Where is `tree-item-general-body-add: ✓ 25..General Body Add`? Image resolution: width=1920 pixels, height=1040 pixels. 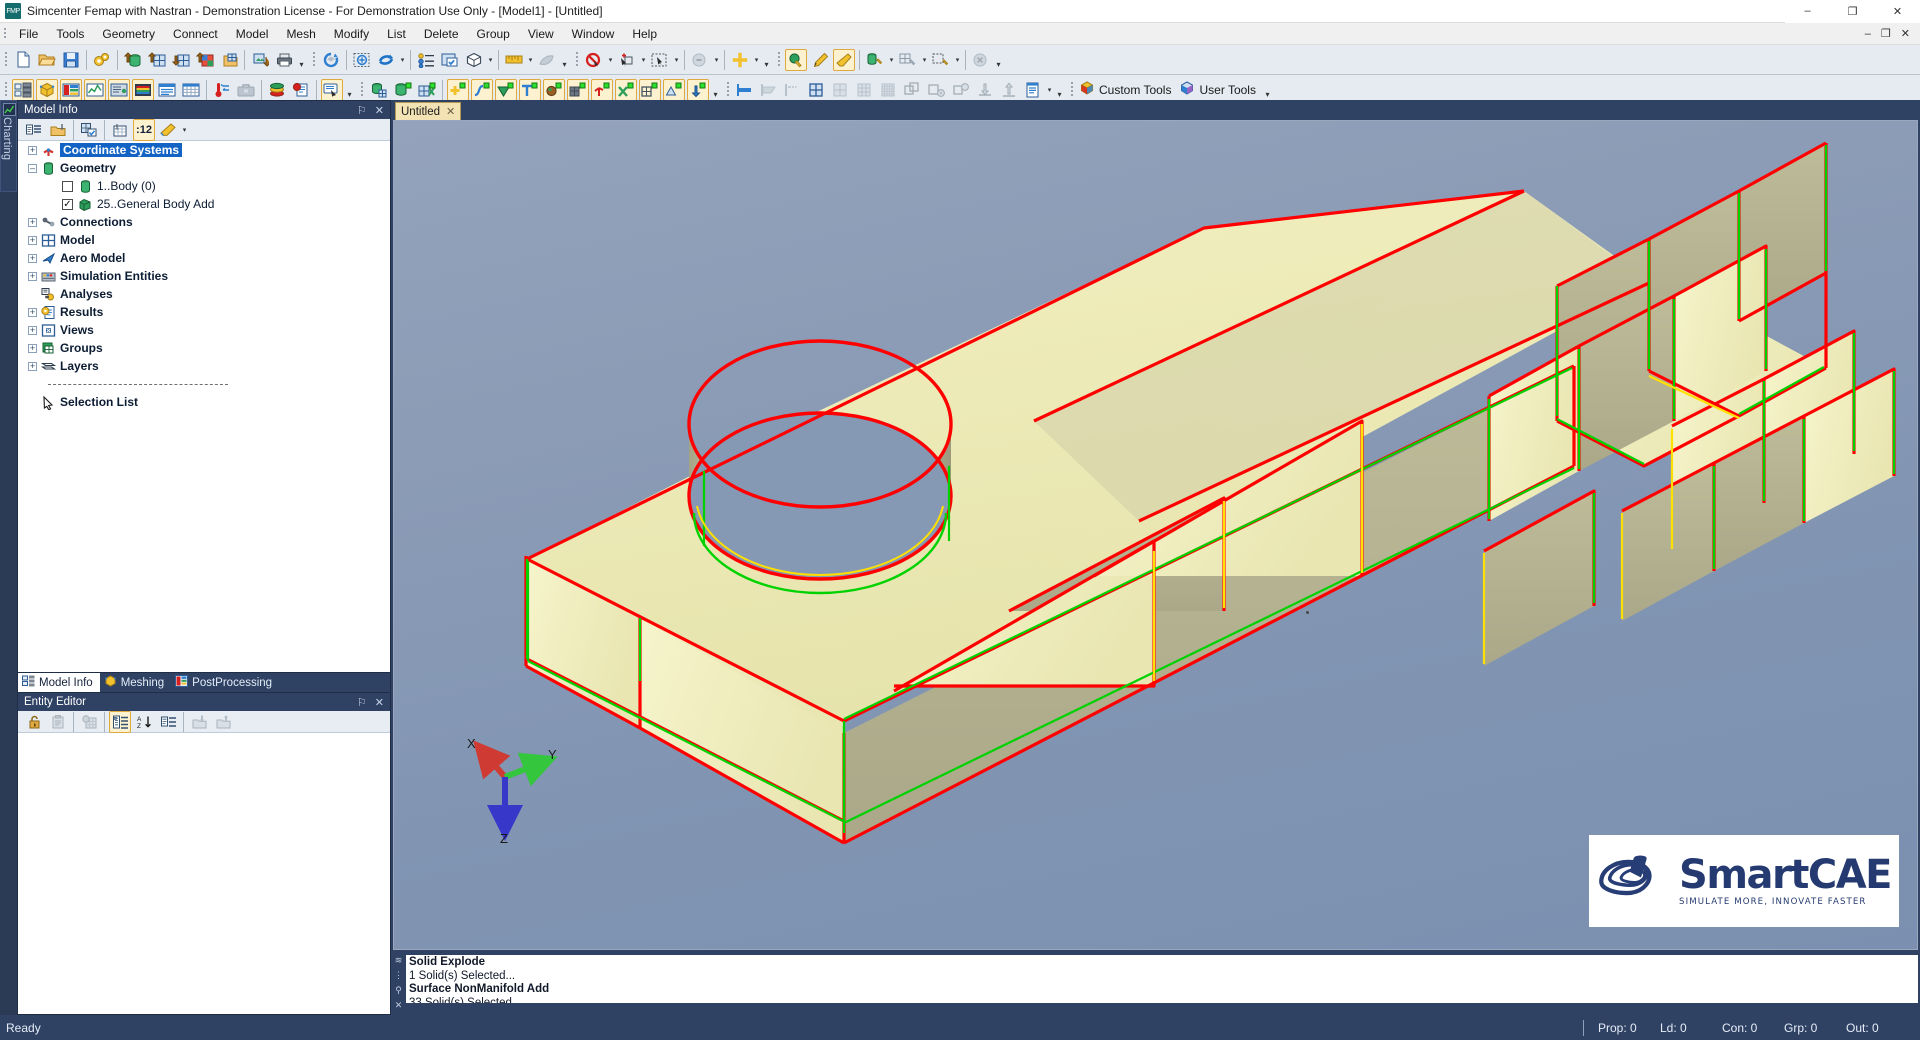
tree-item-general-body-add: ✓ 25..General Body Add is located at coordinates (204, 204).